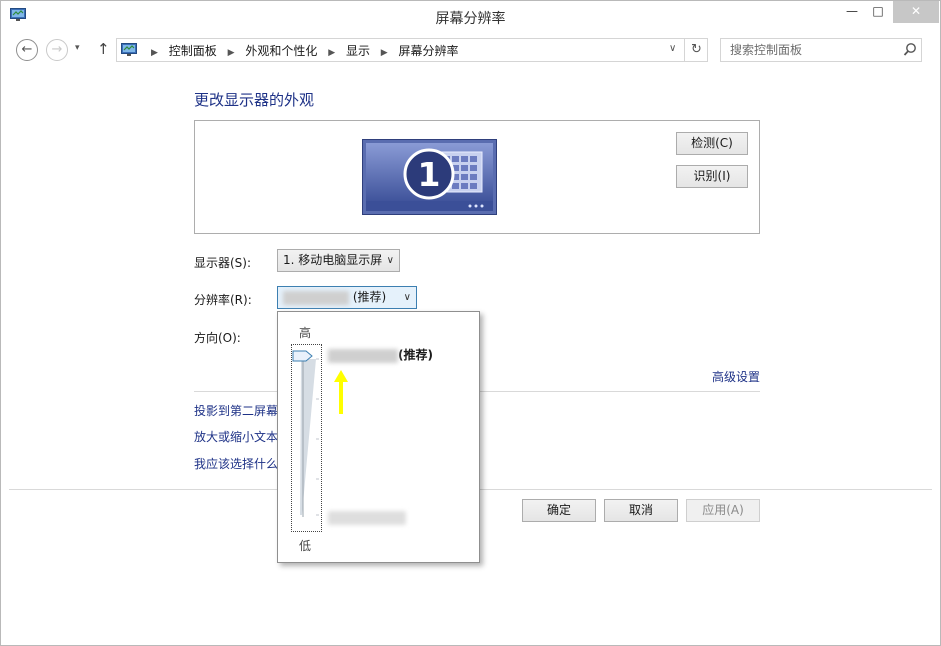 The height and width of the screenshot is (646, 941). I want to click on back-icon: ←, so click(27, 49).